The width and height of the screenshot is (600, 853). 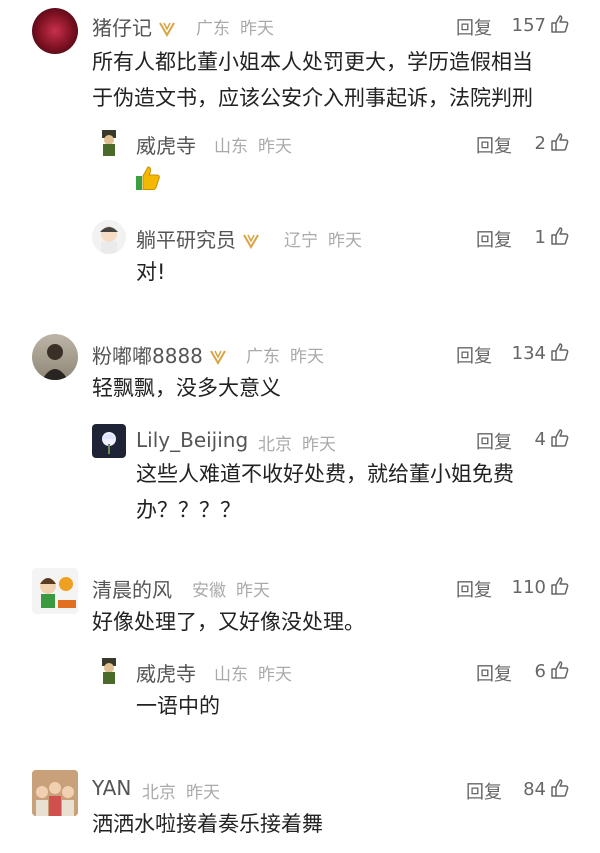 I want to click on comment-text: 洒洒水啦接着奏乐接着舞, so click(x=207, y=824).